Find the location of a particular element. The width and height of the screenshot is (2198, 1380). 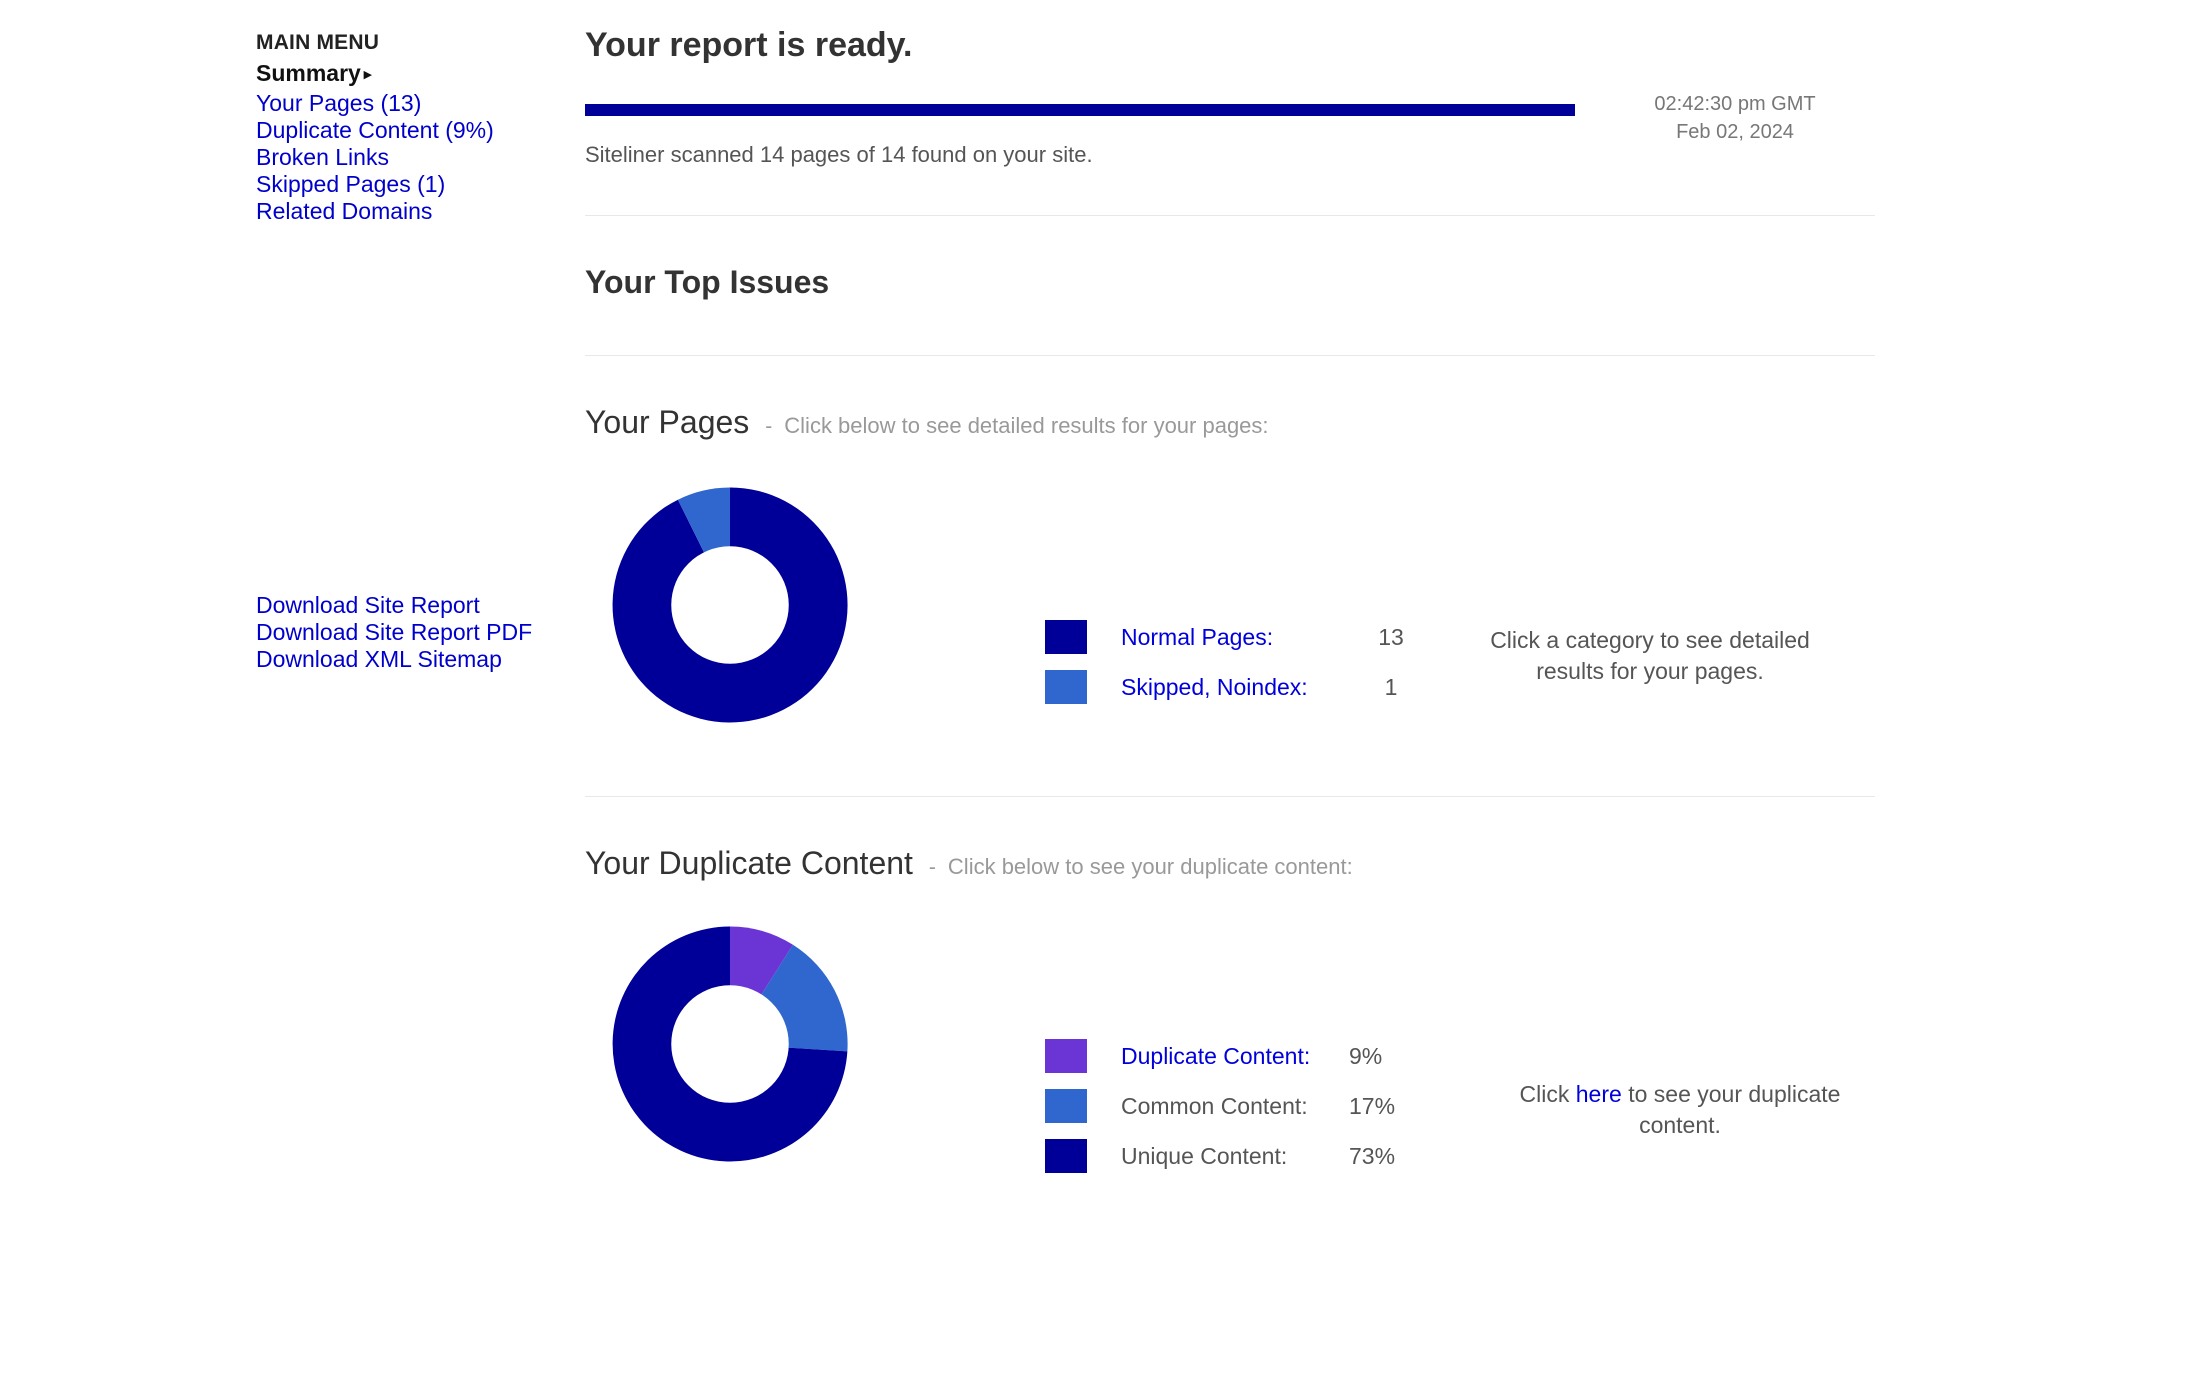

legend-swatch-normal-pages is located at coordinates (1066, 637).